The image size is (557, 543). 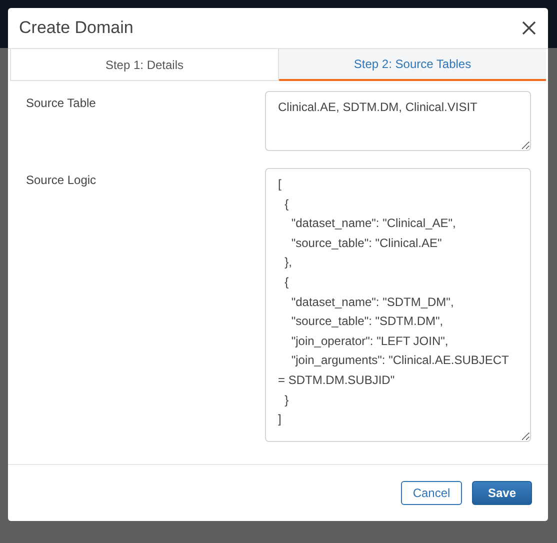 I want to click on text-area: Clinical.AE, SDTM.DM, Clinical.VISIT, so click(x=398, y=121).